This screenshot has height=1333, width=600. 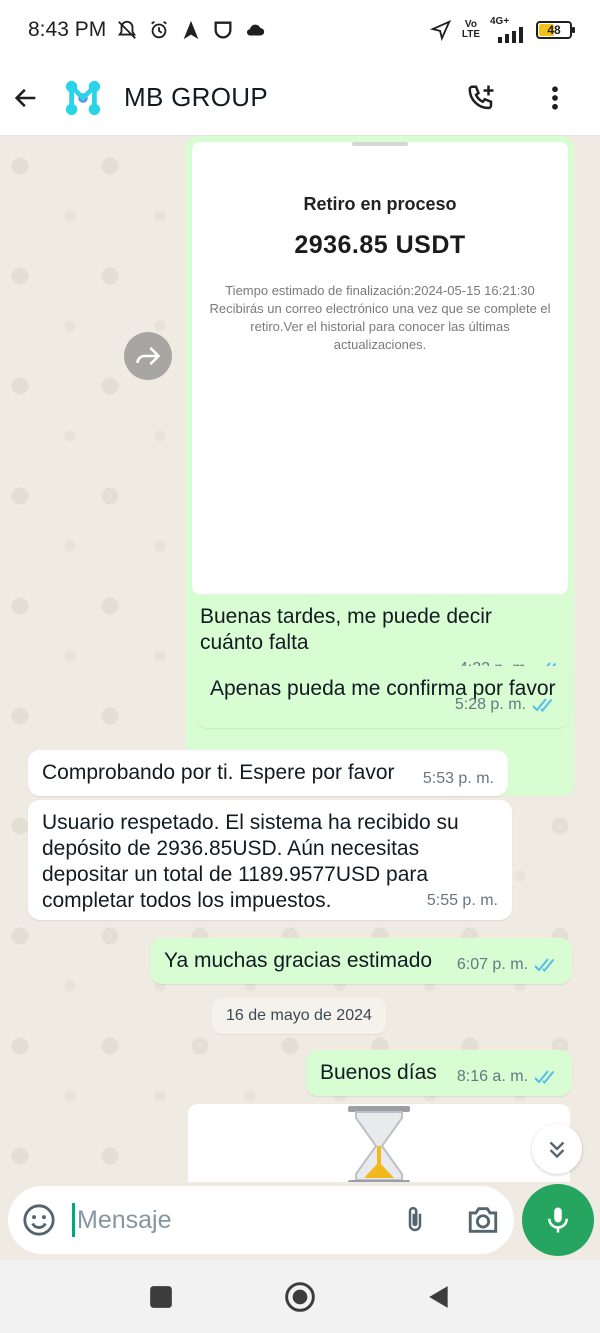 I want to click on microphone-icon, so click(x=558, y=1220).